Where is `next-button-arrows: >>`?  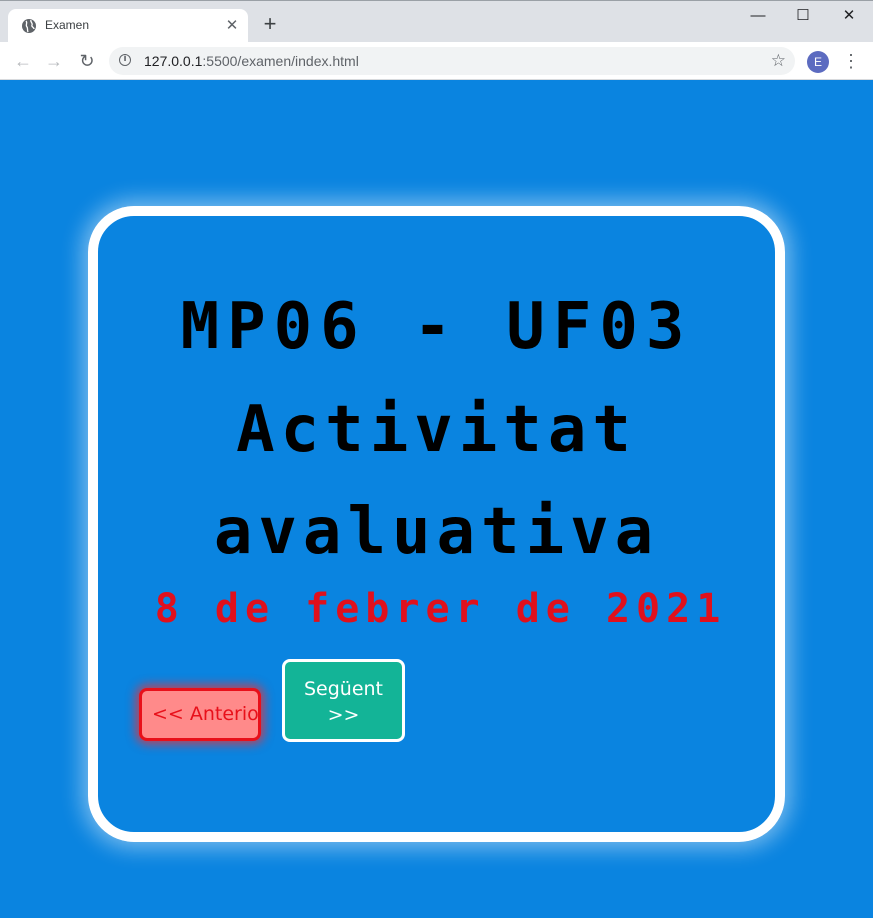 next-button-arrows: >> is located at coordinates (343, 715).